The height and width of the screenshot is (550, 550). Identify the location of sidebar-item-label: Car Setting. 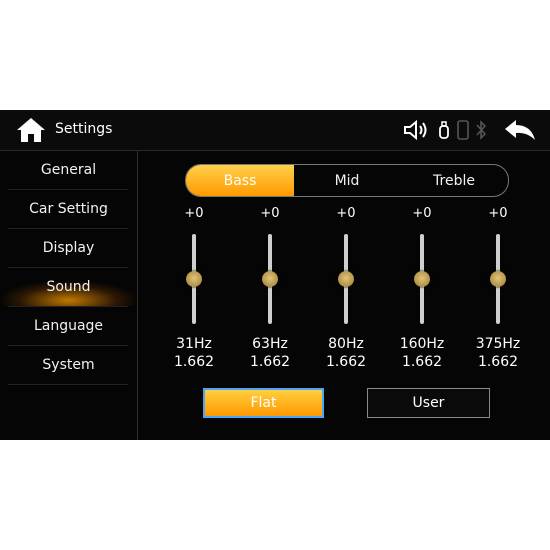
(68, 209).